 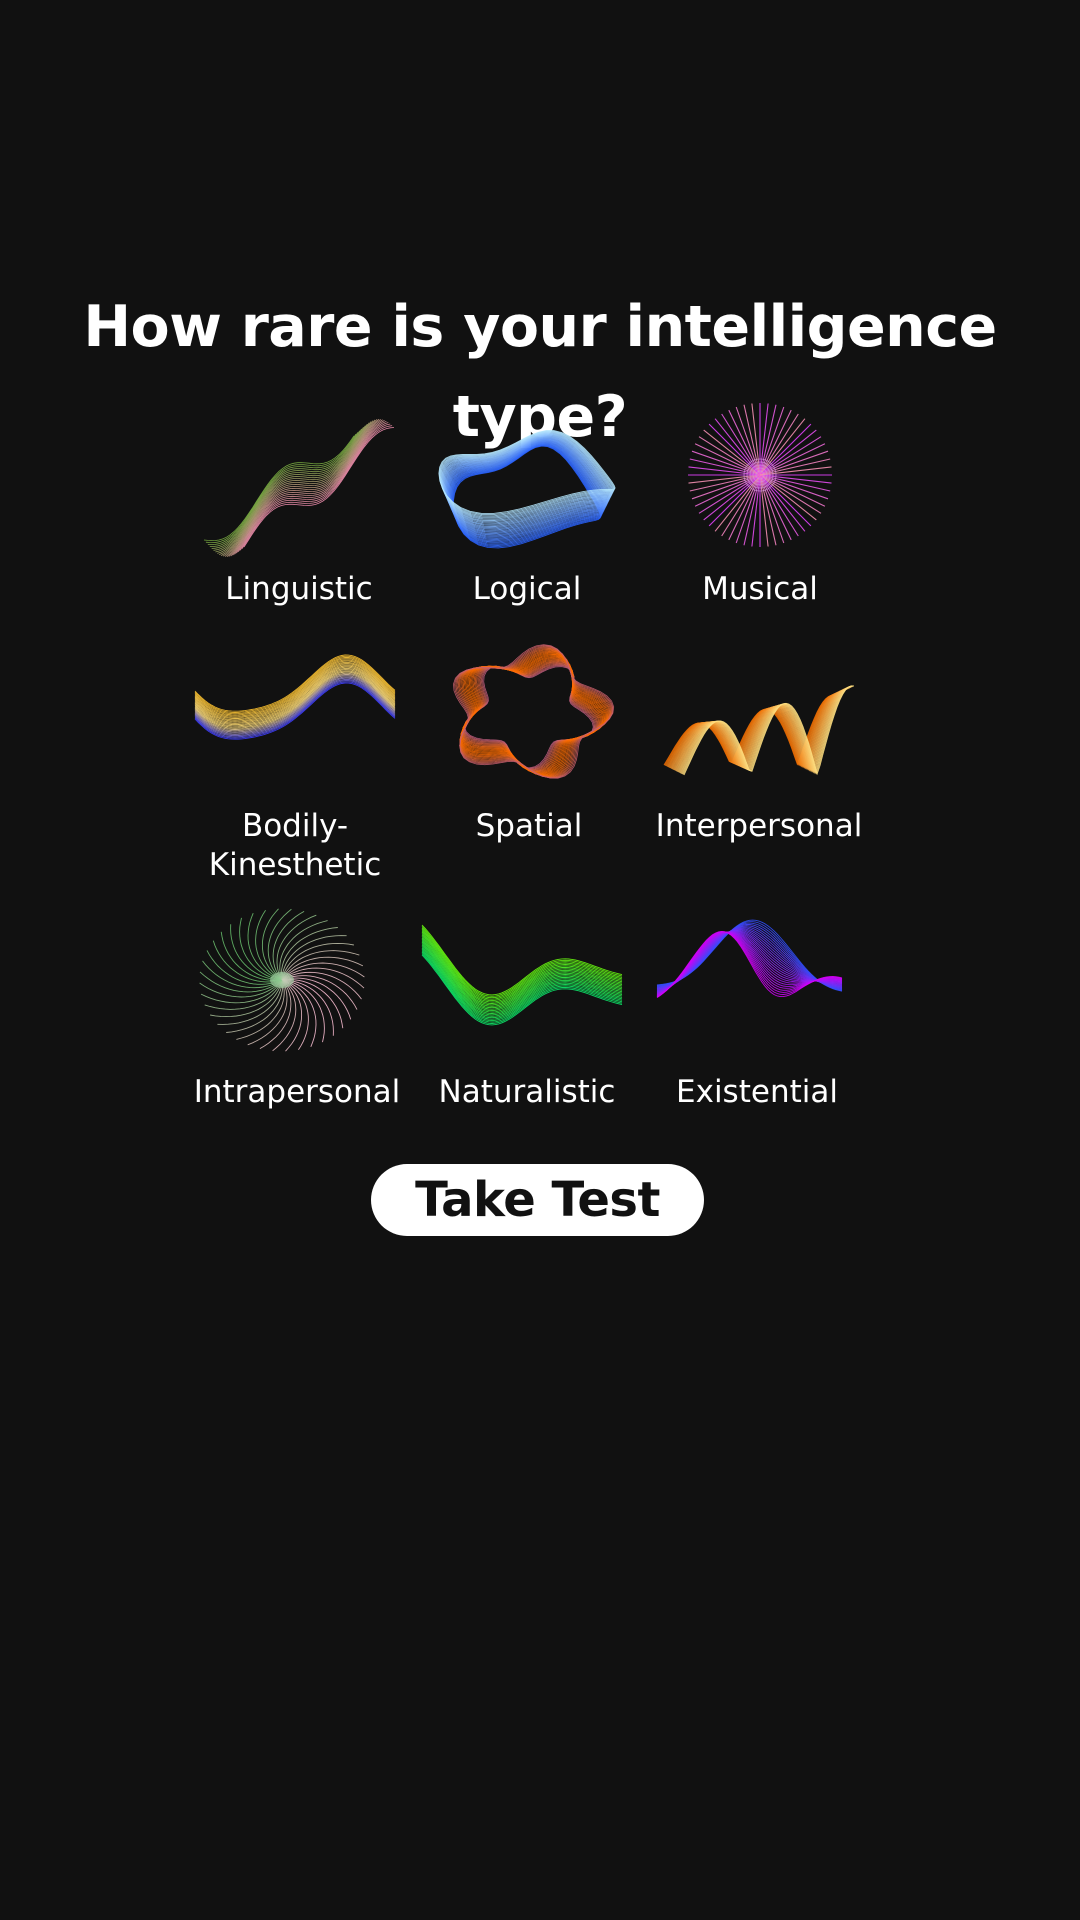 I want to click on type-label-interpersonal: Interpersonal, so click(x=759, y=826).